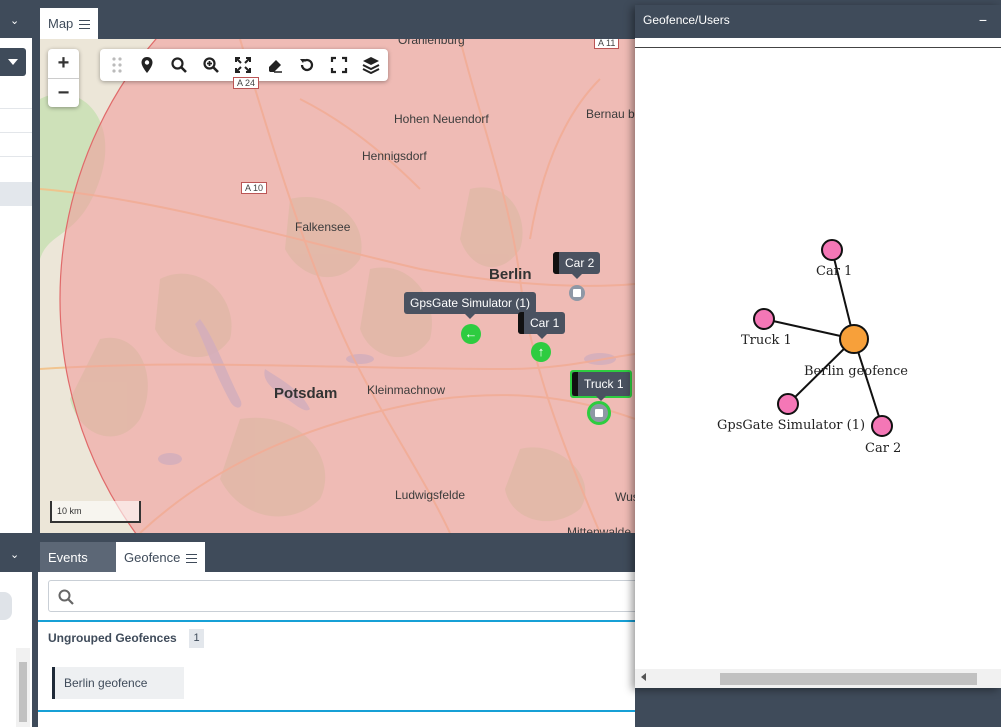 The width and height of the screenshot is (1001, 727). What do you see at coordinates (601, 385) in the screenshot?
I see `marker-label-truck1: Truck 1` at bounding box center [601, 385].